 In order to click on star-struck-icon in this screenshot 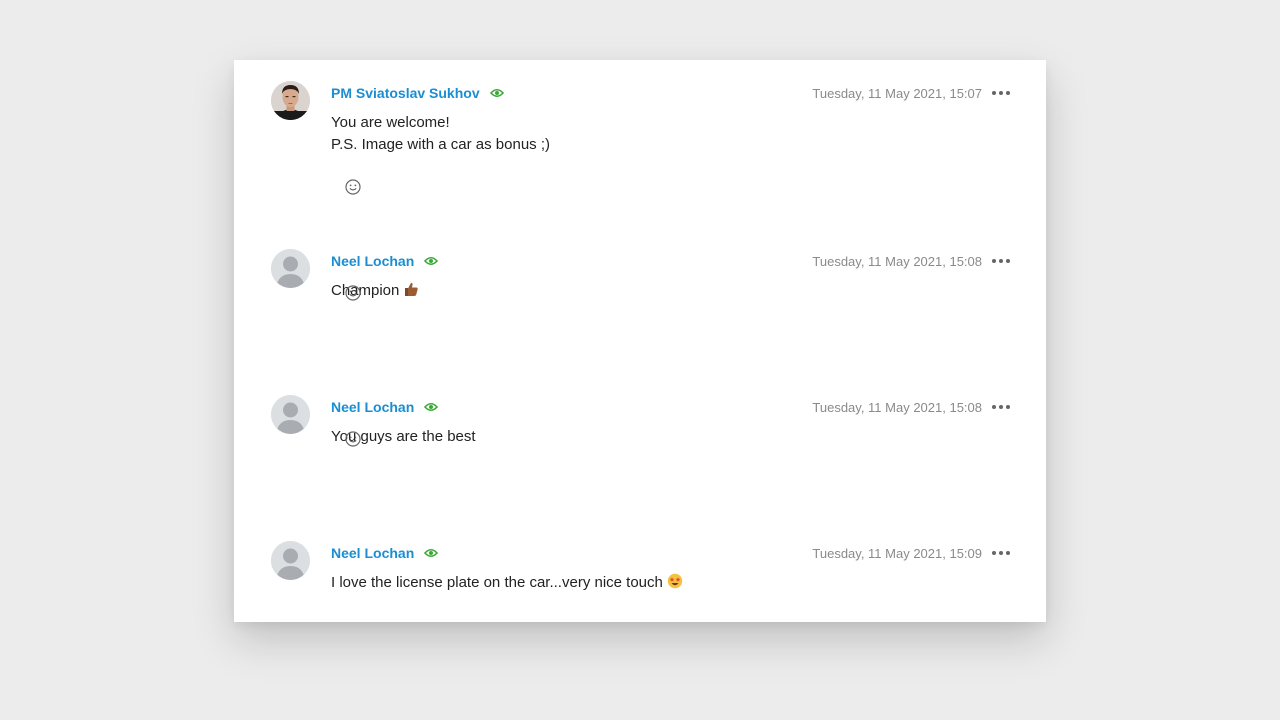, I will do `click(675, 584)`.